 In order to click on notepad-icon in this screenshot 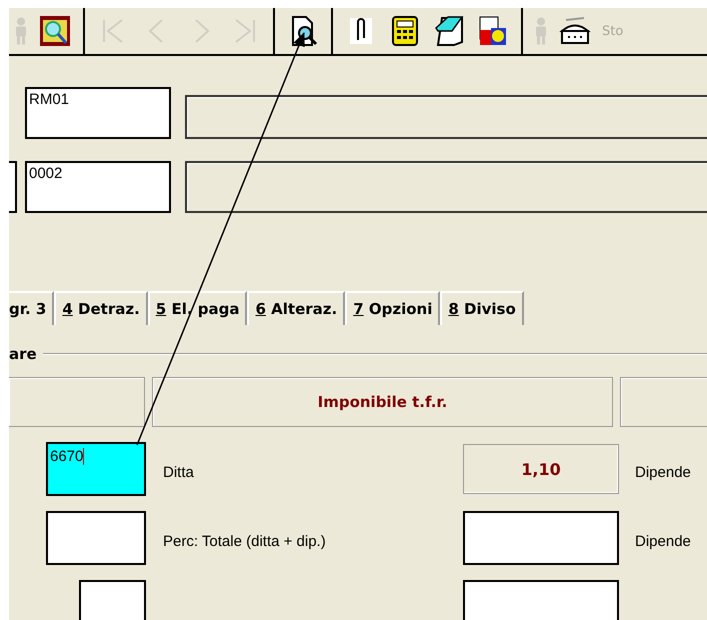, I will do `click(449, 31)`.